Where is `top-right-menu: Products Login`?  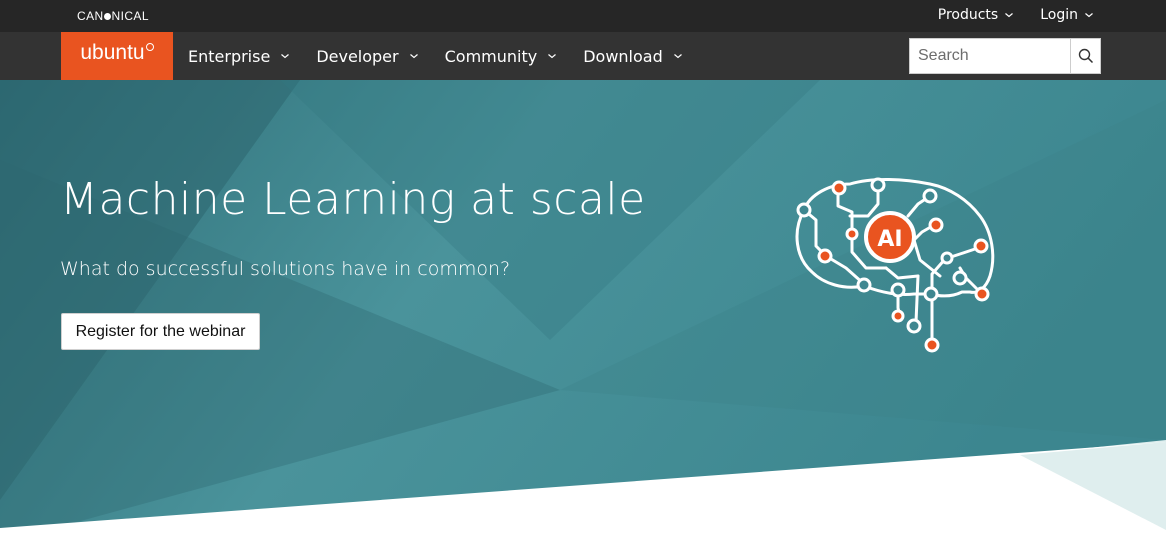 top-right-menu: Products Login is located at coordinates (1016, 15).